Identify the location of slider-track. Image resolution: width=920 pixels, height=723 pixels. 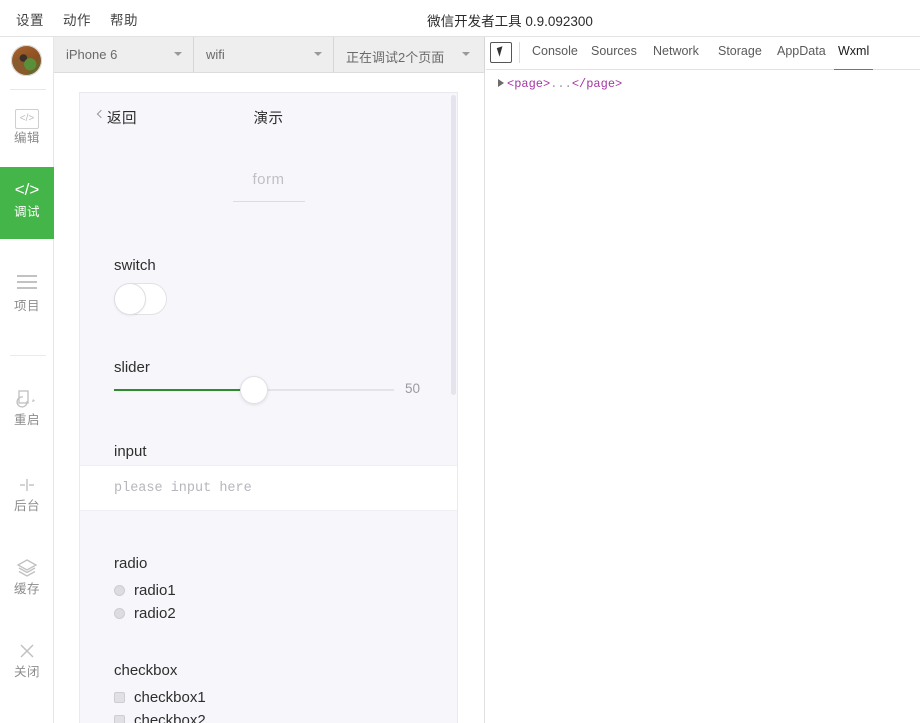
(254, 390).